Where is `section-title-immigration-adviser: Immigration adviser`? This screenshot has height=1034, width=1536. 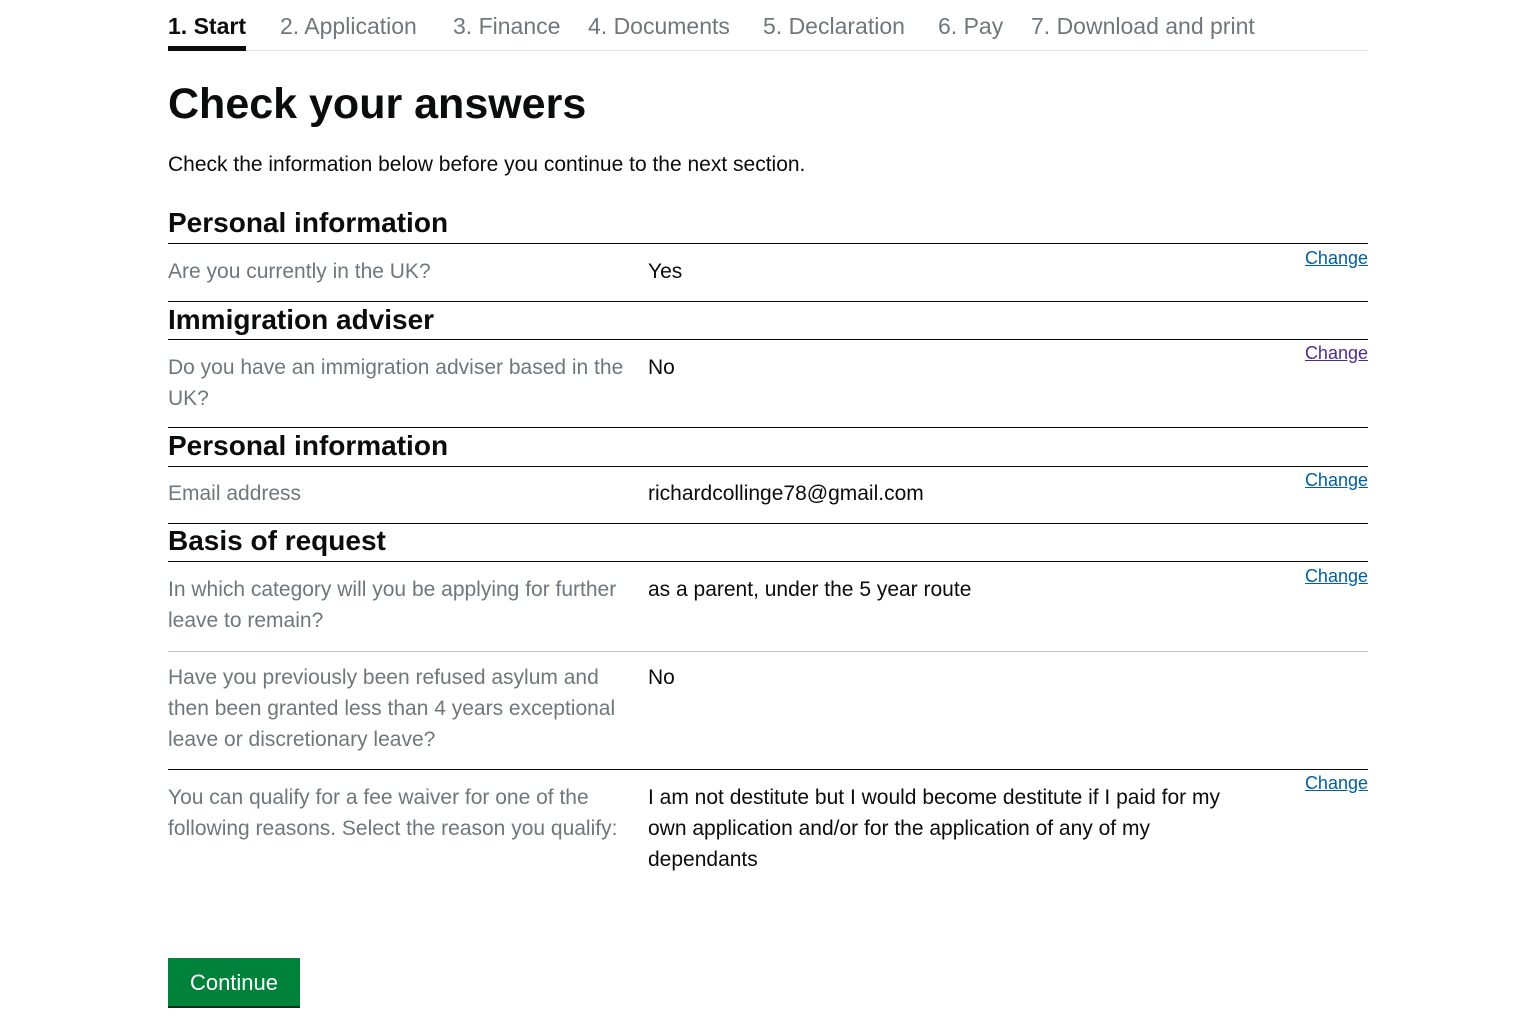
section-title-immigration-adviser: Immigration adviser is located at coordinates (301, 319).